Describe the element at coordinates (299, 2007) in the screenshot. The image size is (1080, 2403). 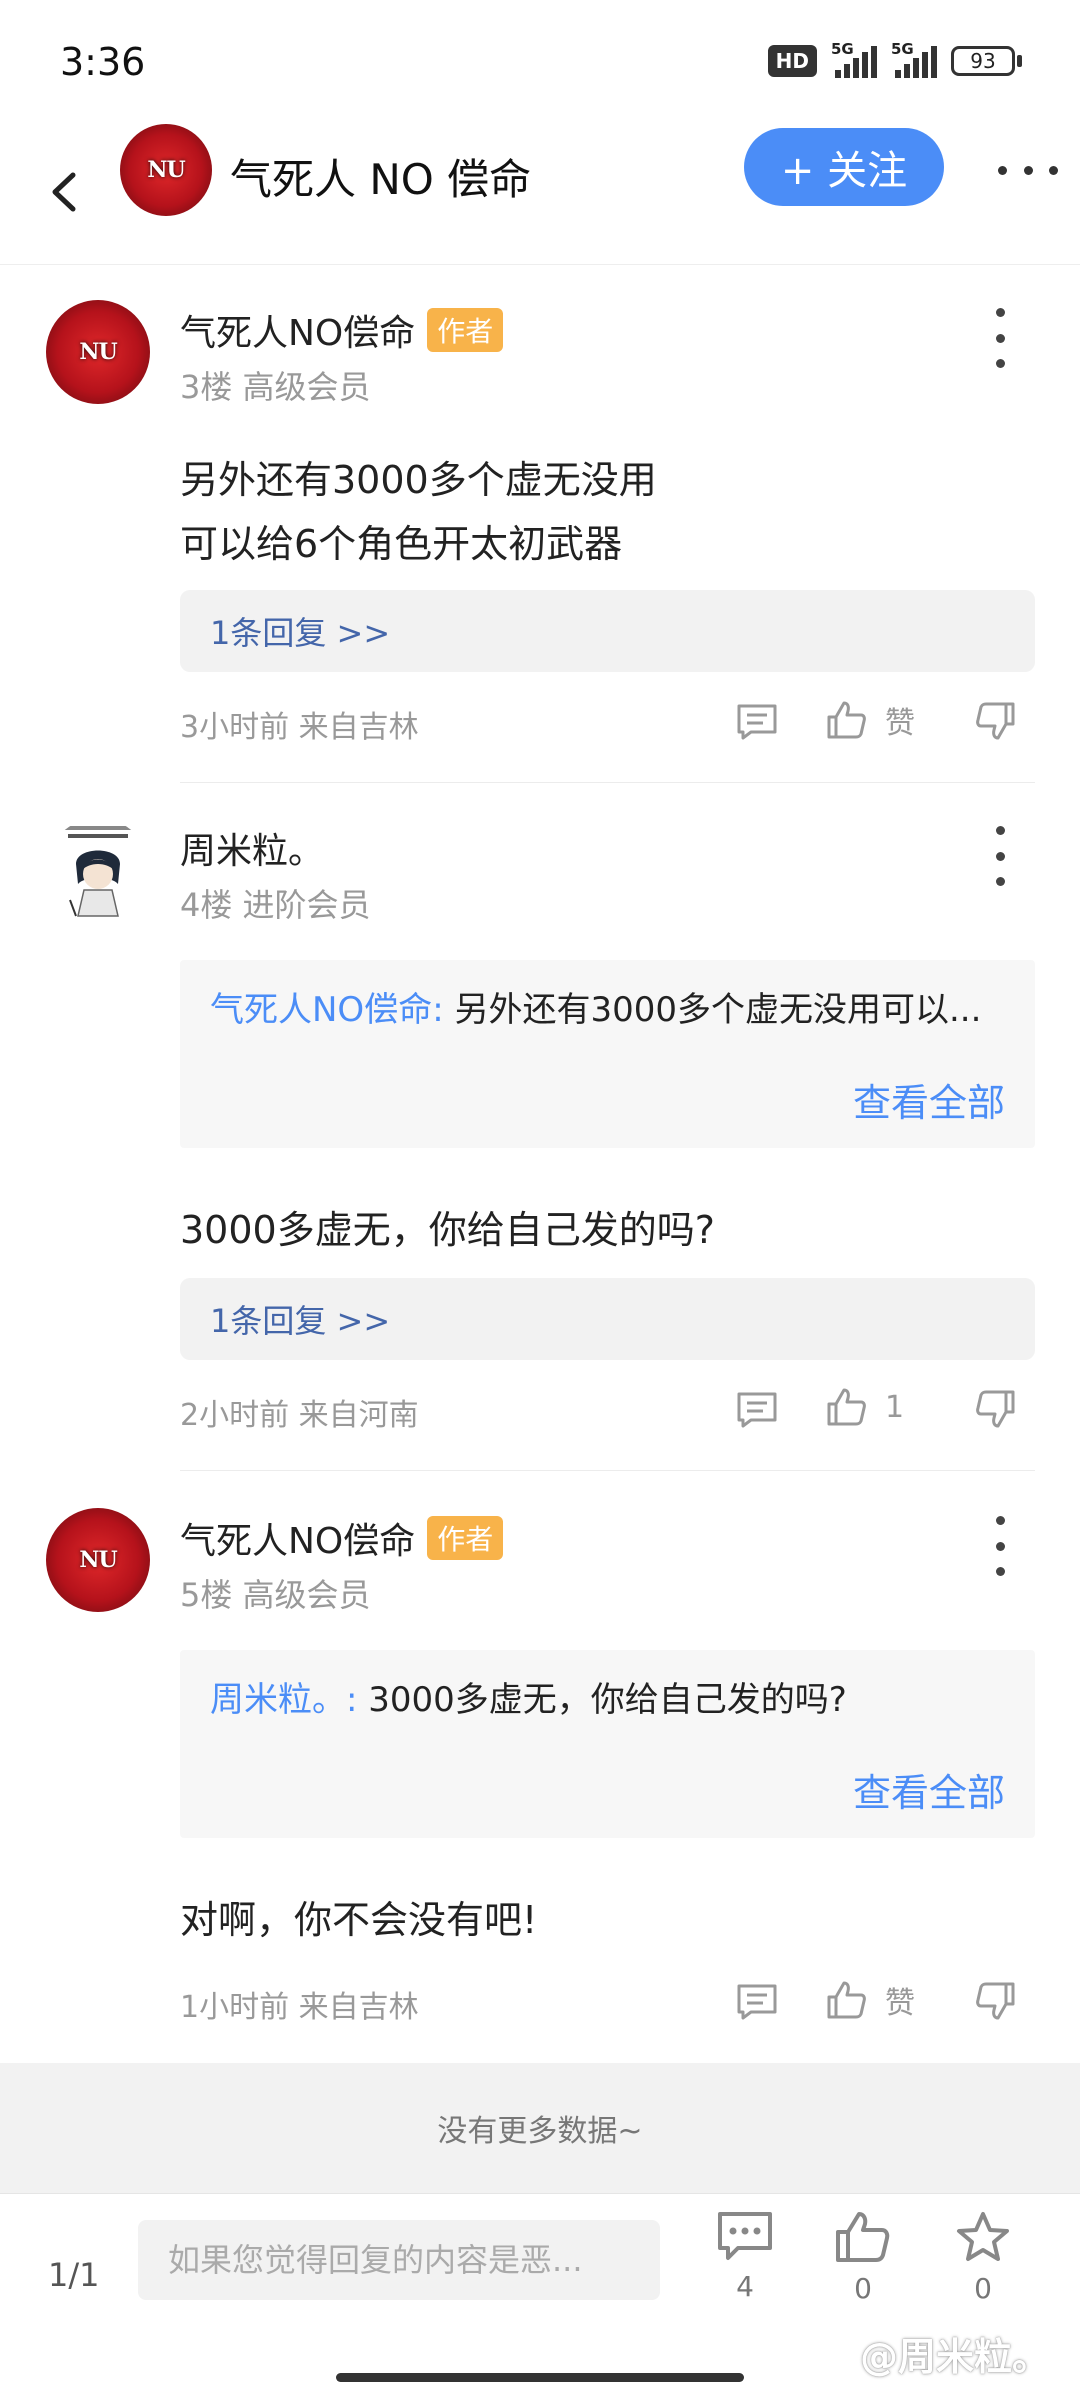
I see `comment-footer: 1小时前 来自吉林` at that location.